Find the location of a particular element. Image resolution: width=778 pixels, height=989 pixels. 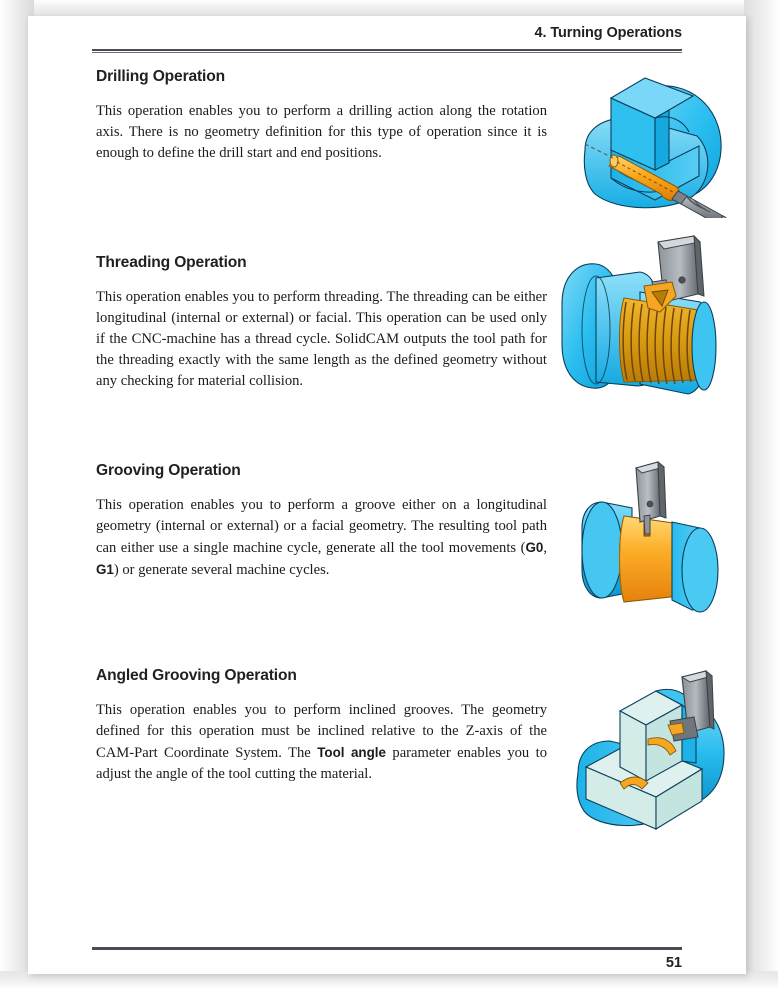

header-rule-thick is located at coordinates (387, 50).